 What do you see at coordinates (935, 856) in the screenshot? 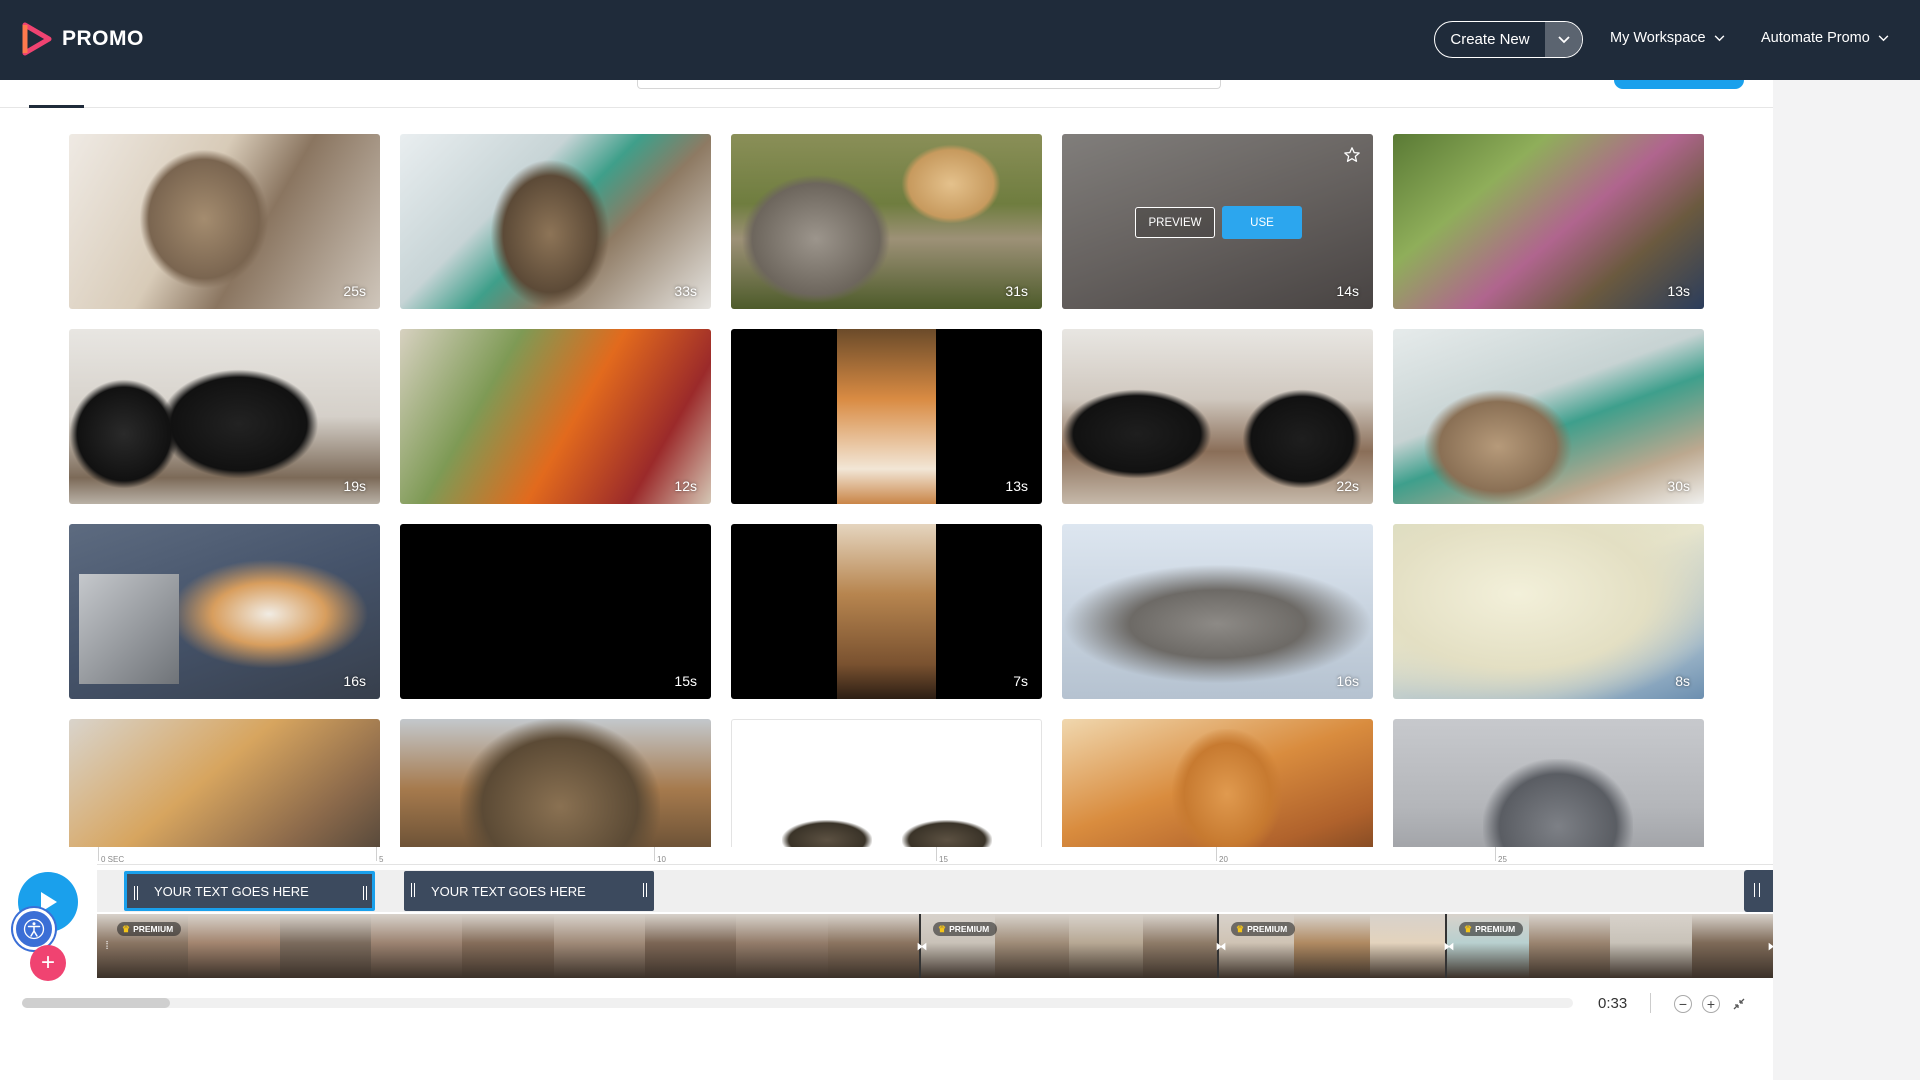
I see `timeline-ruler: 0 SEC 5 10 15 20 25` at bounding box center [935, 856].